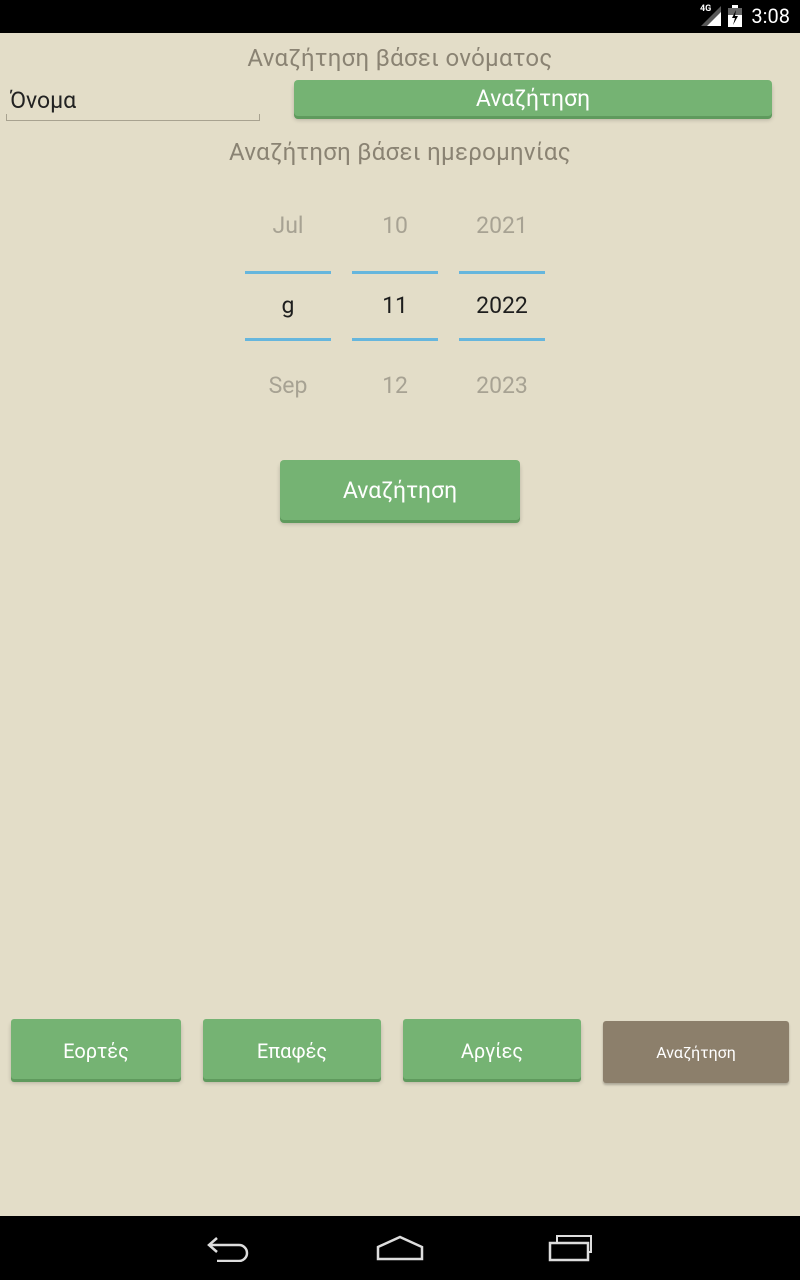 This screenshot has width=800, height=1280. Describe the element at coordinates (533, 98) in the screenshot. I see `name-search-button: Αναζήτηση` at that location.